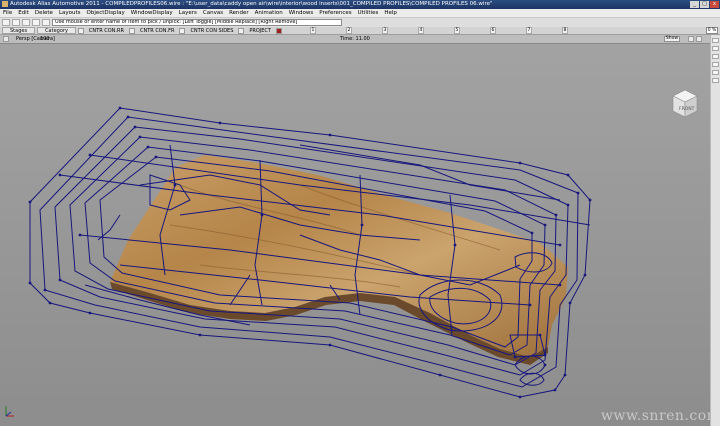  I want to click on division-2: 2, so click(348, 30).